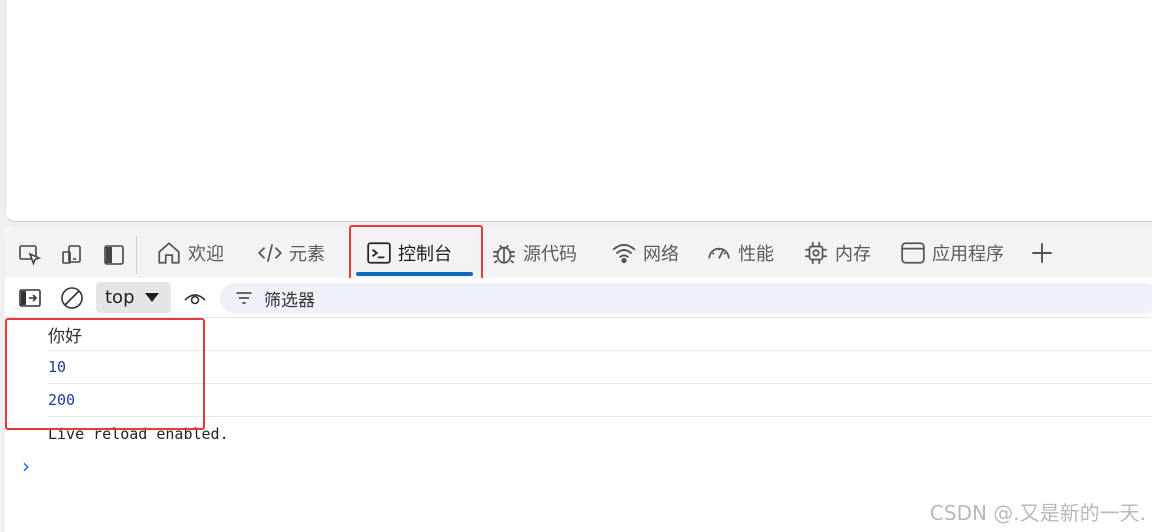 This screenshot has height=532, width=1152. I want to click on tab-performance: 性能, so click(740, 253).